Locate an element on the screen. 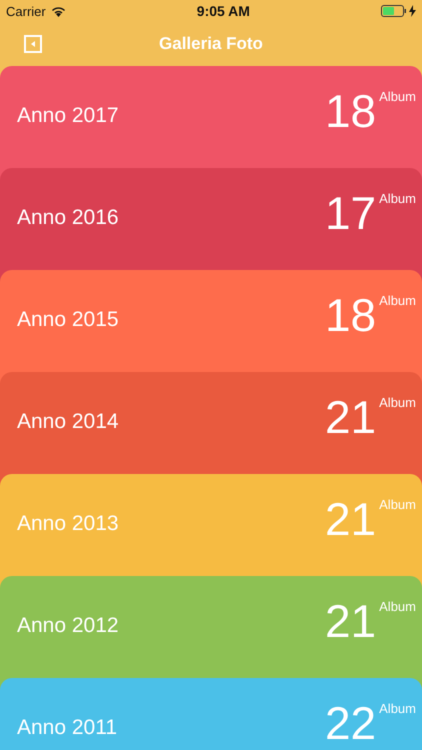 This screenshot has width=422, height=750. album-year: Anno 2014 is located at coordinates (68, 422).